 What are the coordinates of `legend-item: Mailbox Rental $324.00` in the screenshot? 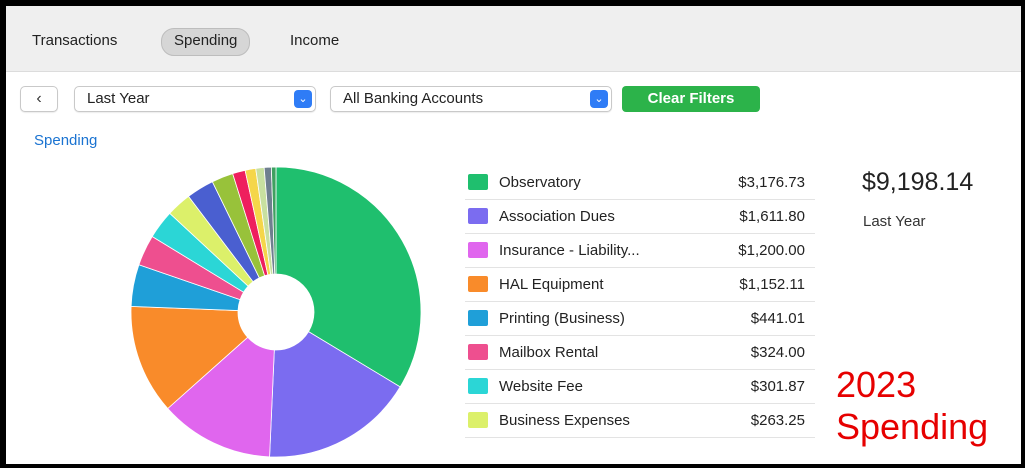 It's located at (640, 353).